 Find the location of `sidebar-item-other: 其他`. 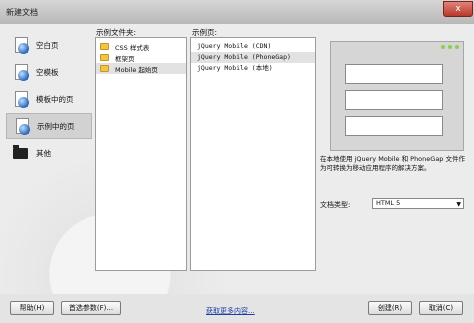

sidebar-item-other: 其他 is located at coordinates (49, 153).